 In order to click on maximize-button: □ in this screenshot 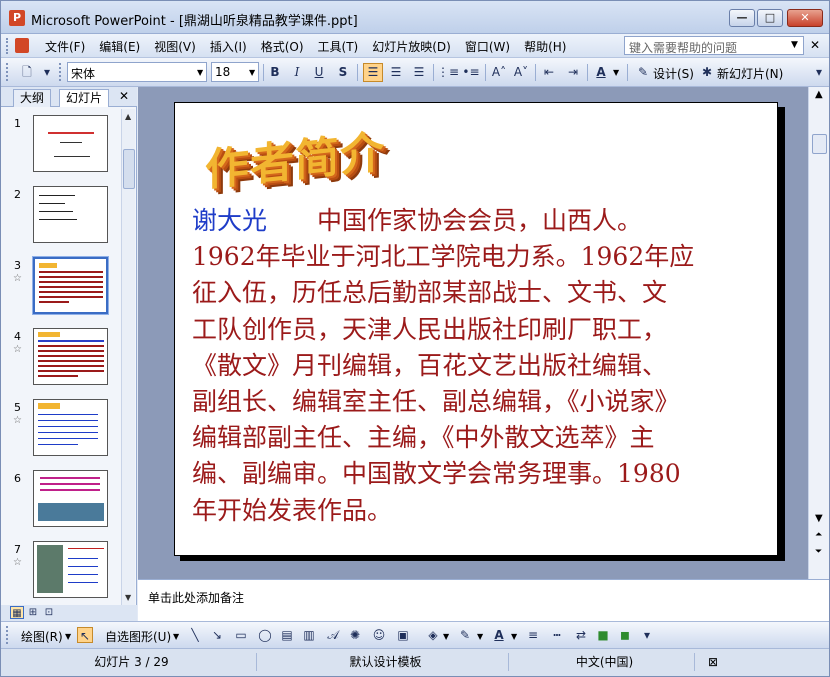, I will do `click(770, 18)`.